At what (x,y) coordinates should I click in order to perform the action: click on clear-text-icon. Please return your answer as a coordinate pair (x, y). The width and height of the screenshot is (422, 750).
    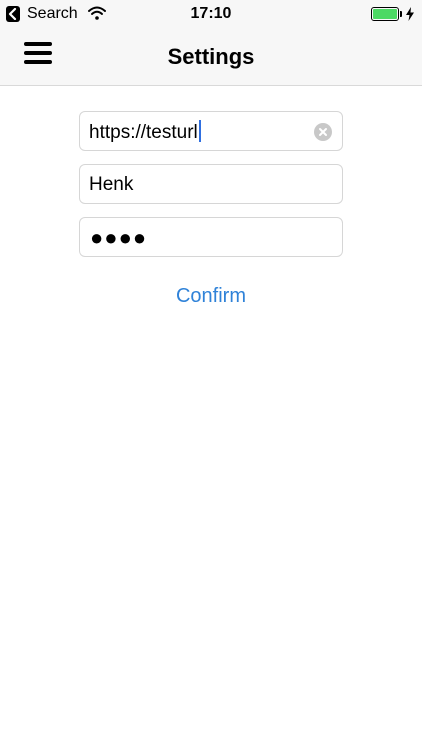
    Looking at the image, I should click on (323, 132).